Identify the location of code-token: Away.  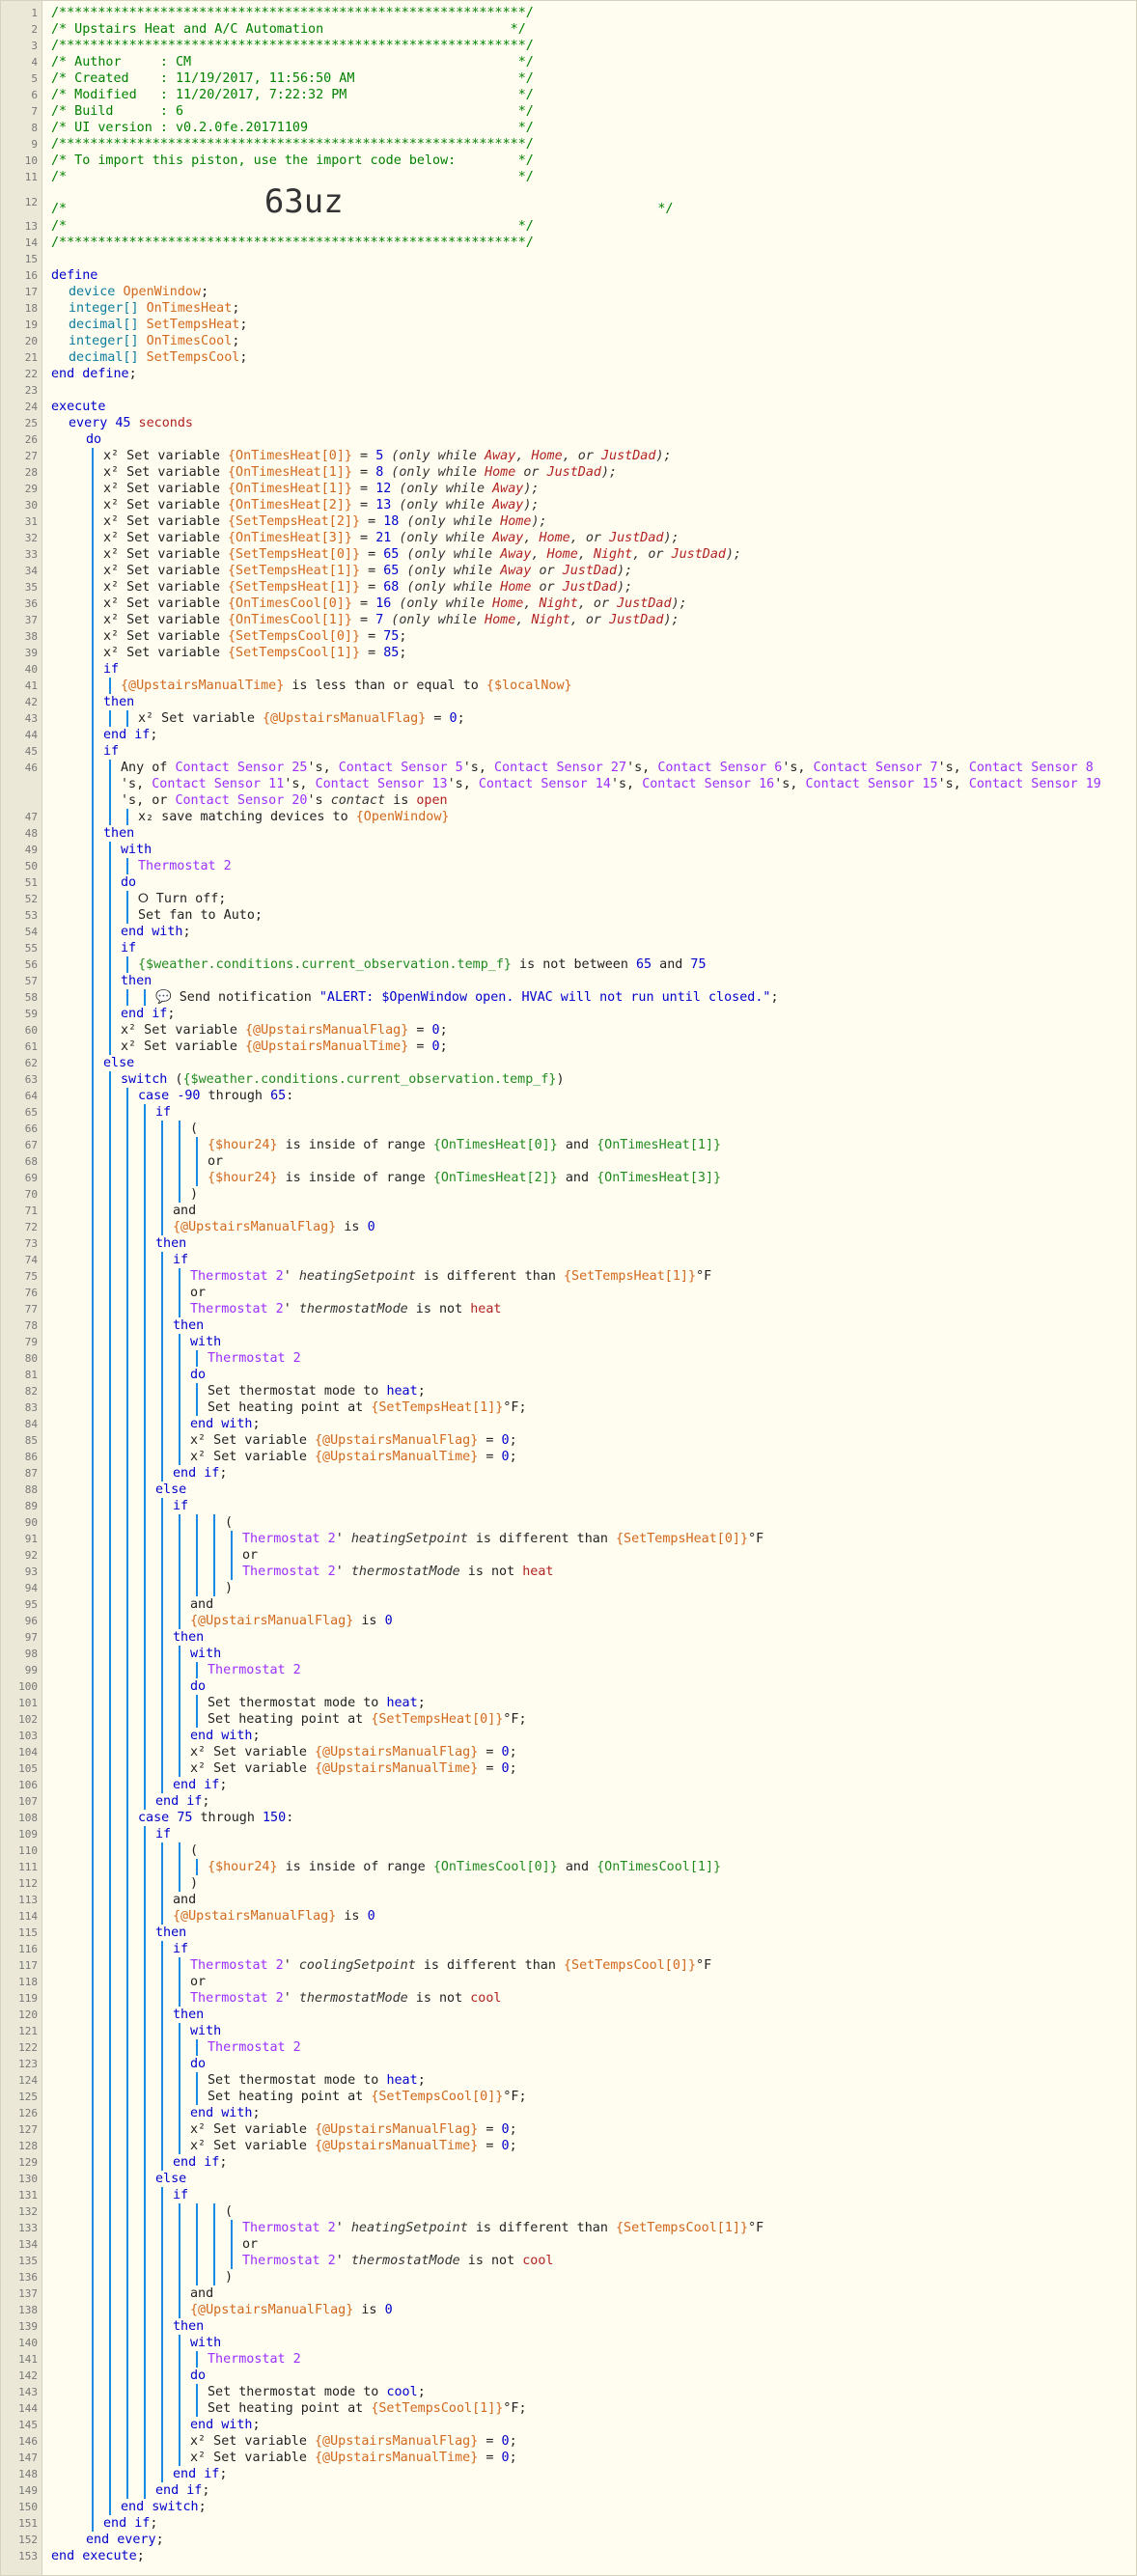
(500, 456).